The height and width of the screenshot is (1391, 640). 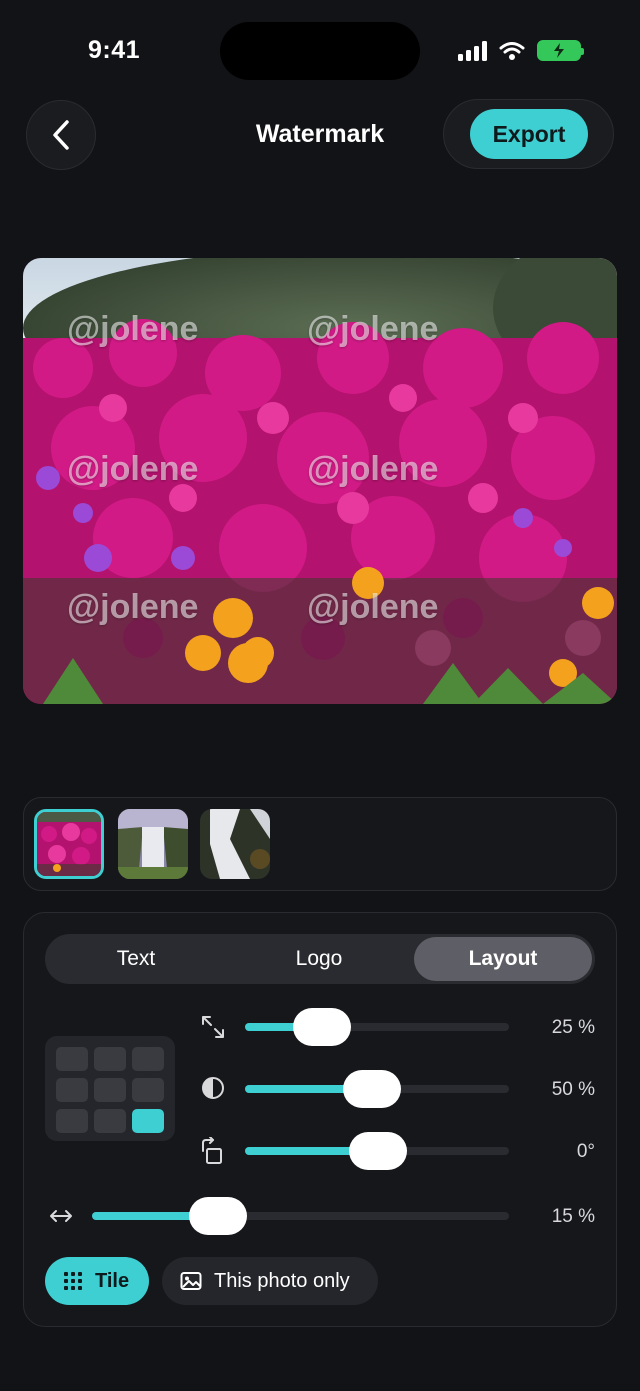 I want to click on tile-button: Tile, so click(x=97, y=1281).